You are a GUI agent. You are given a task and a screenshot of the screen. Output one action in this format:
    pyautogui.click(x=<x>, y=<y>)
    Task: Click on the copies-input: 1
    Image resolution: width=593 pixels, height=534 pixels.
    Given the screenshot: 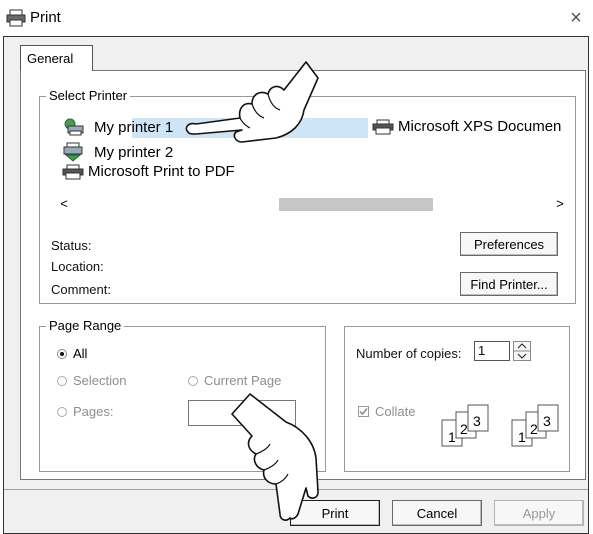 What is the action you would take?
    pyautogui.click(x=492, y=351)
    